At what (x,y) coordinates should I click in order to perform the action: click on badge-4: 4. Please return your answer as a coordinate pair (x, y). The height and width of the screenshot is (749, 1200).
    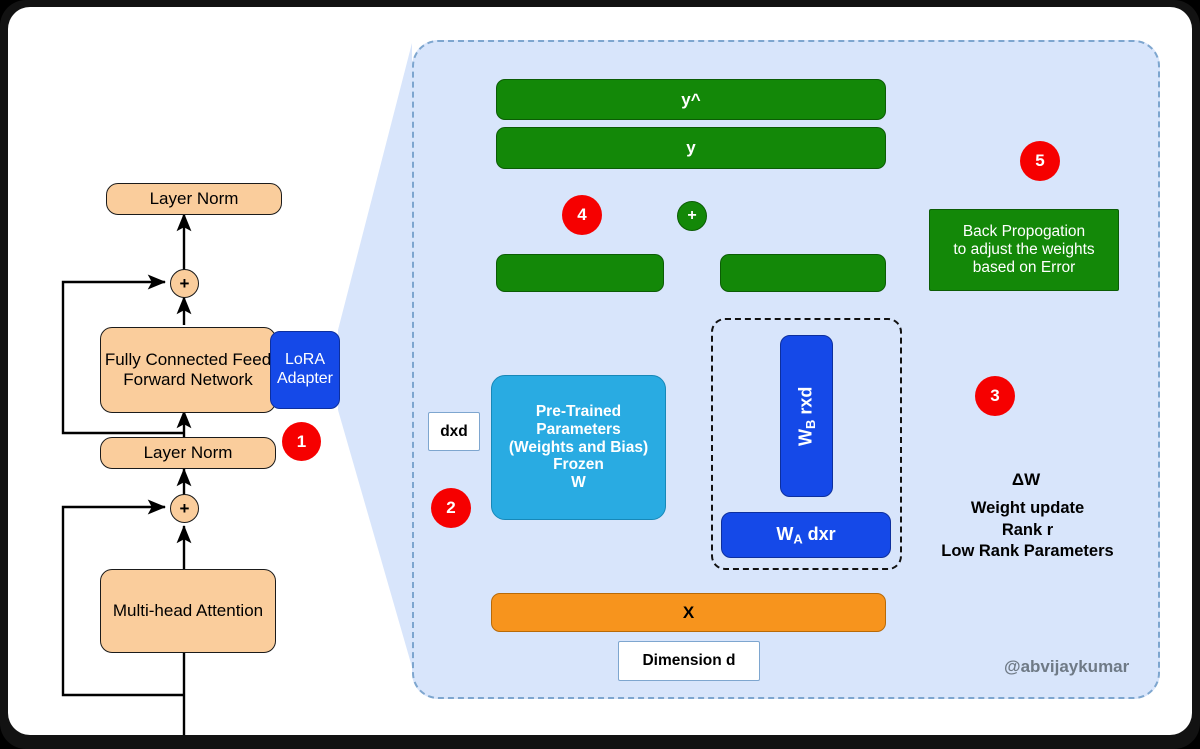
    Looking at the image, I should click on (582, 215).